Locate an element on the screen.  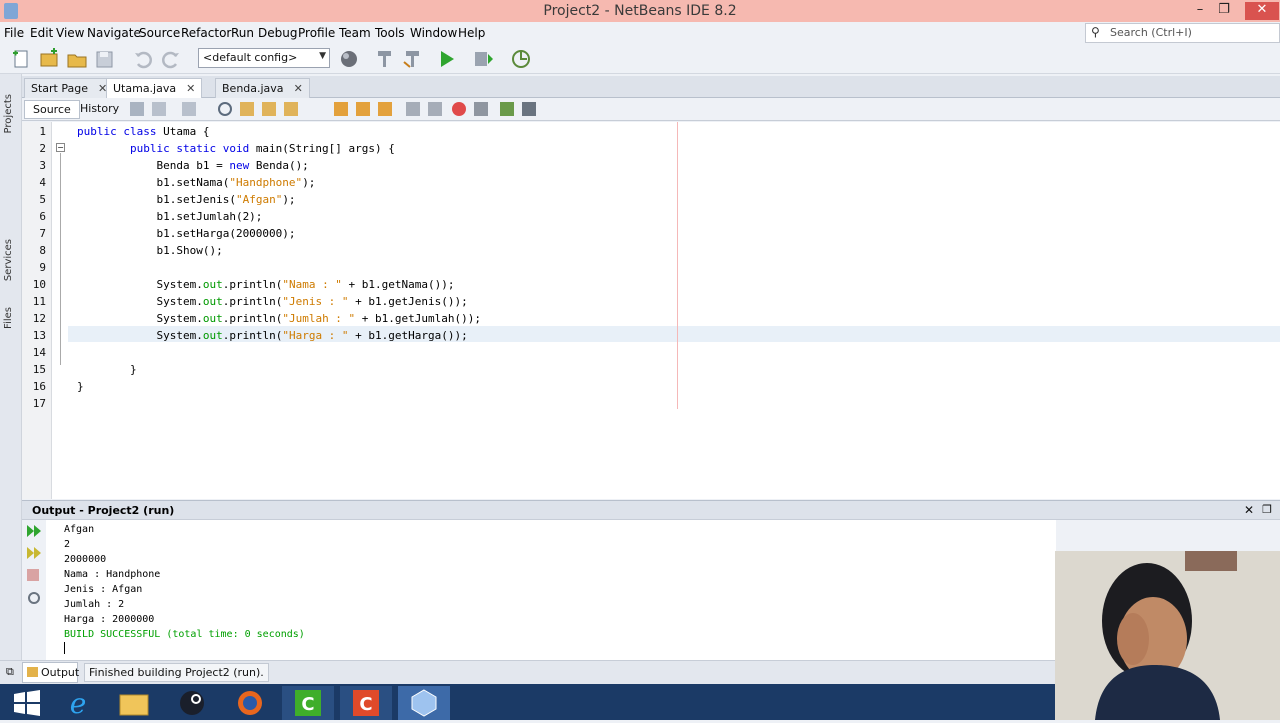
menu-run: Run is located at coordinates (242, 33).